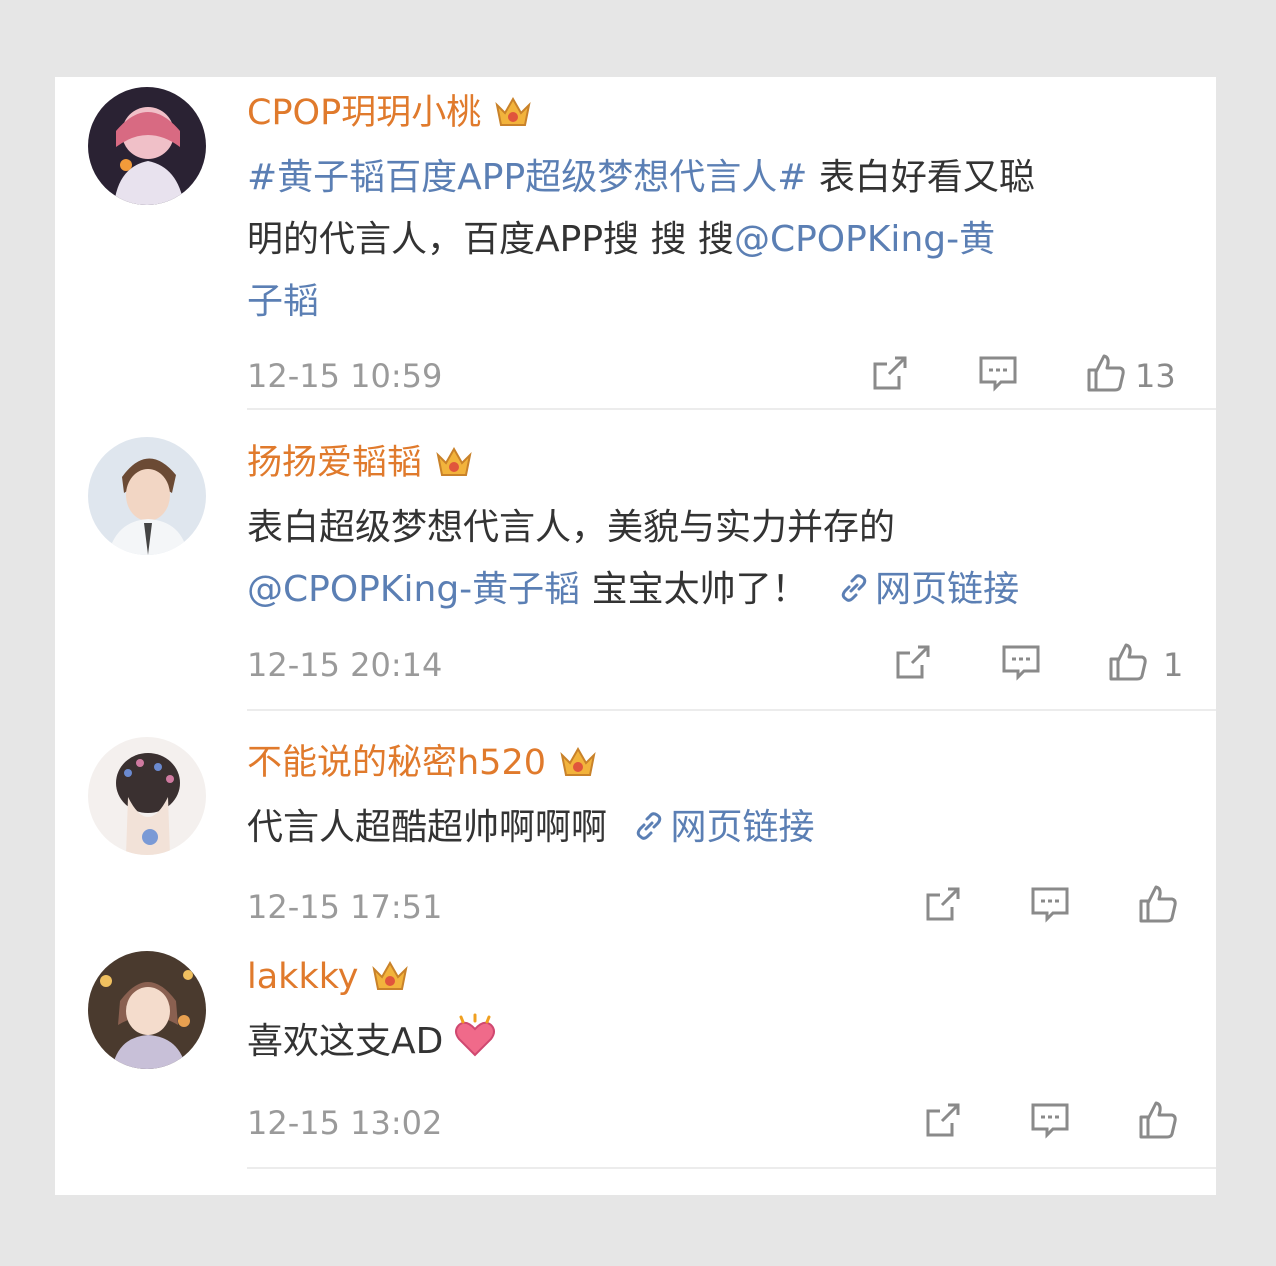 The height and width of the screenshot is (1266, 1276). What do you see at coordinates (345, 665) in the screenshot?
I see `timestamp: 12-15 20:14` at bounding box center [345, 665].